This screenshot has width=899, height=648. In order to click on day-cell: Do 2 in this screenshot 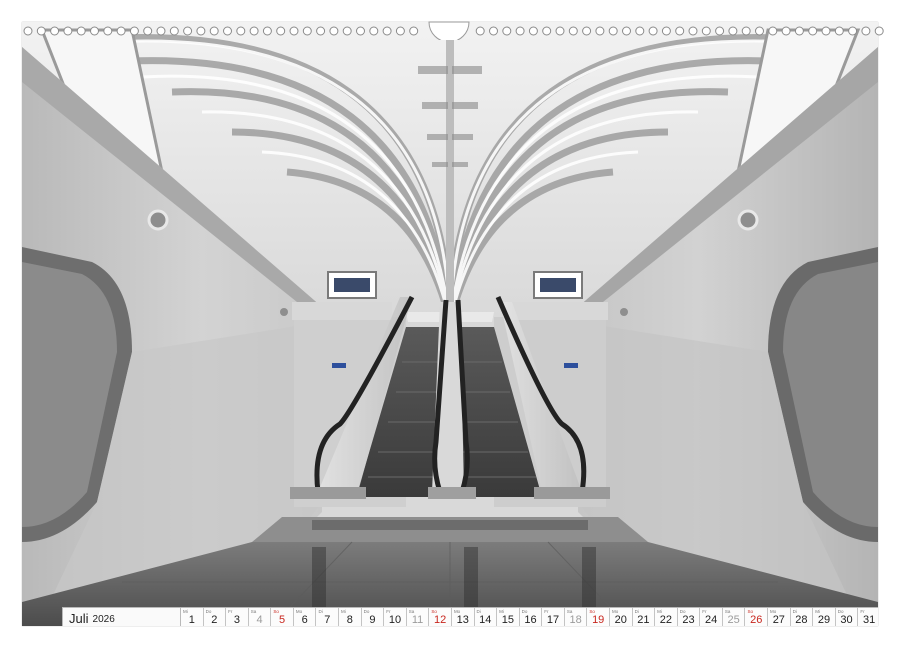, I will do `click(215, 617)`.